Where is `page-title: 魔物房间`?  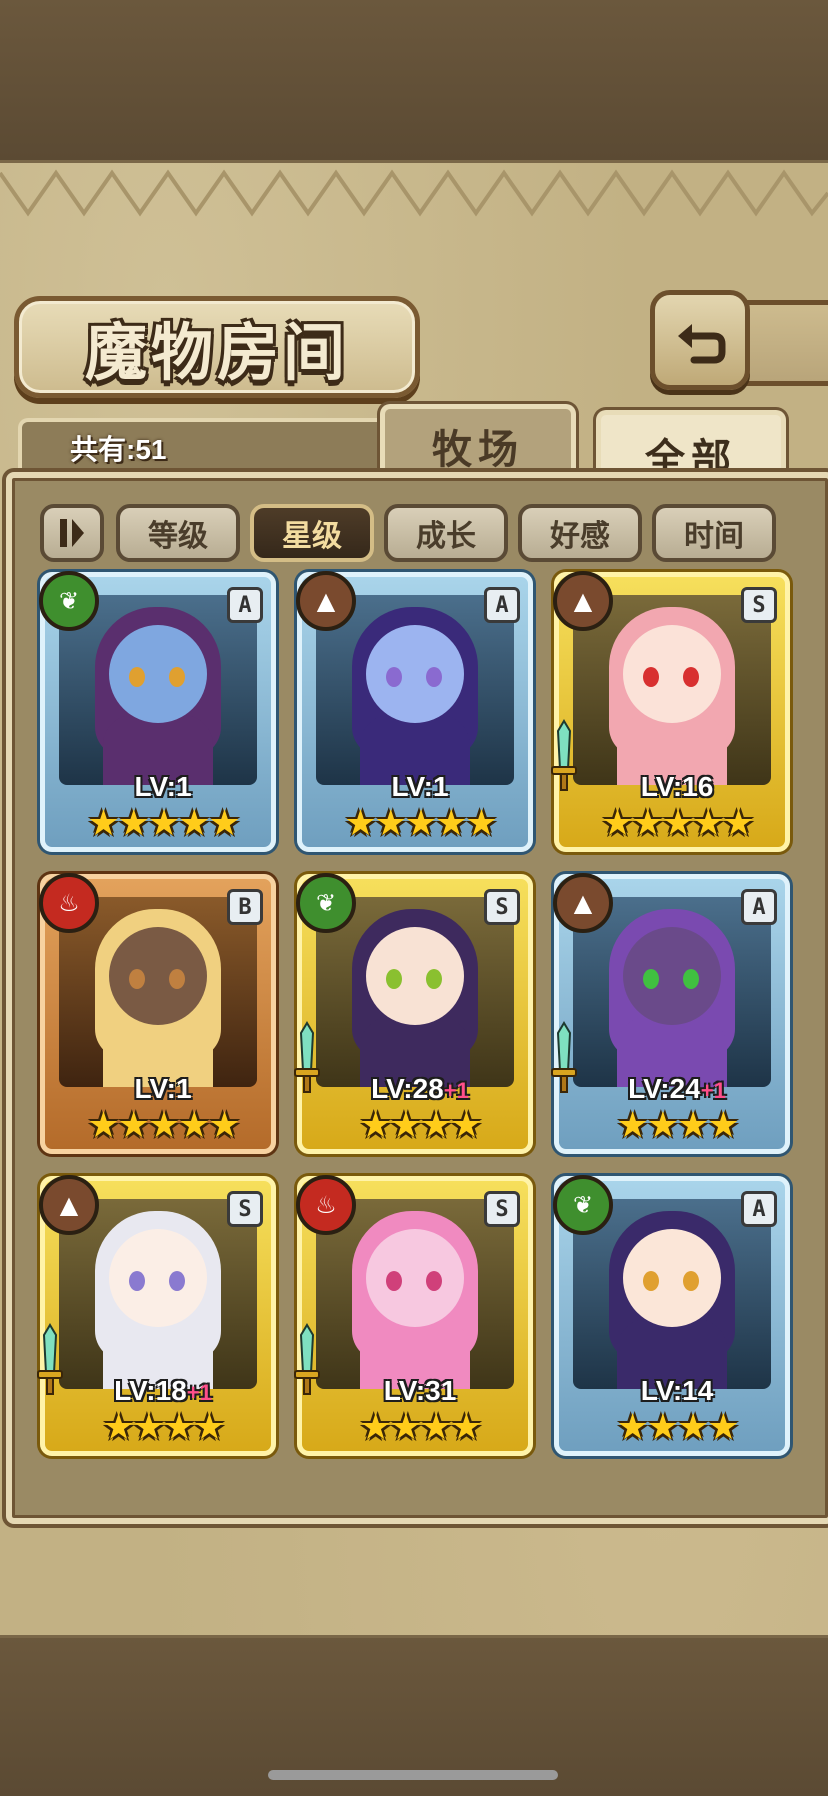 page-title: 魔物房间 is located at coordinates (216, 352).